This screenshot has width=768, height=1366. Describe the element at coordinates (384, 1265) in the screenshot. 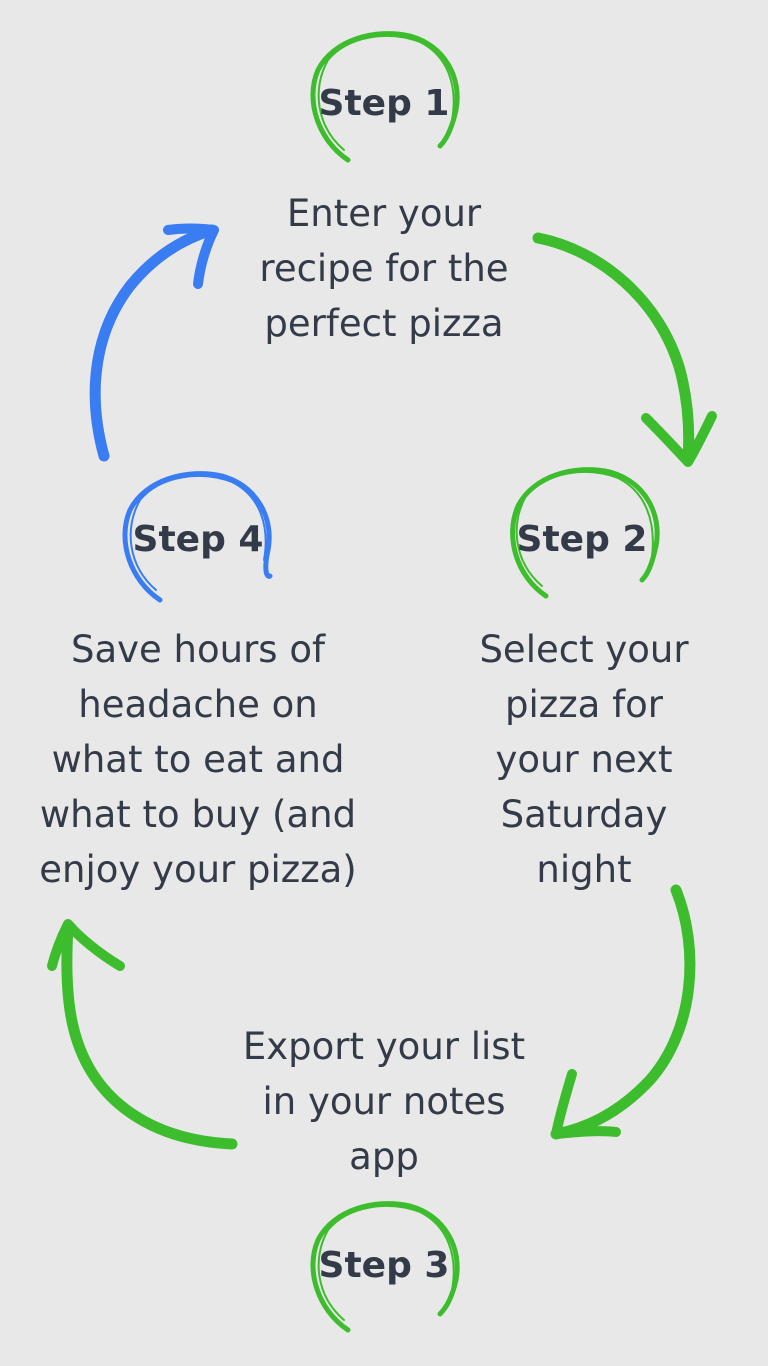

I see `step-3-label: Step 3` at that location.